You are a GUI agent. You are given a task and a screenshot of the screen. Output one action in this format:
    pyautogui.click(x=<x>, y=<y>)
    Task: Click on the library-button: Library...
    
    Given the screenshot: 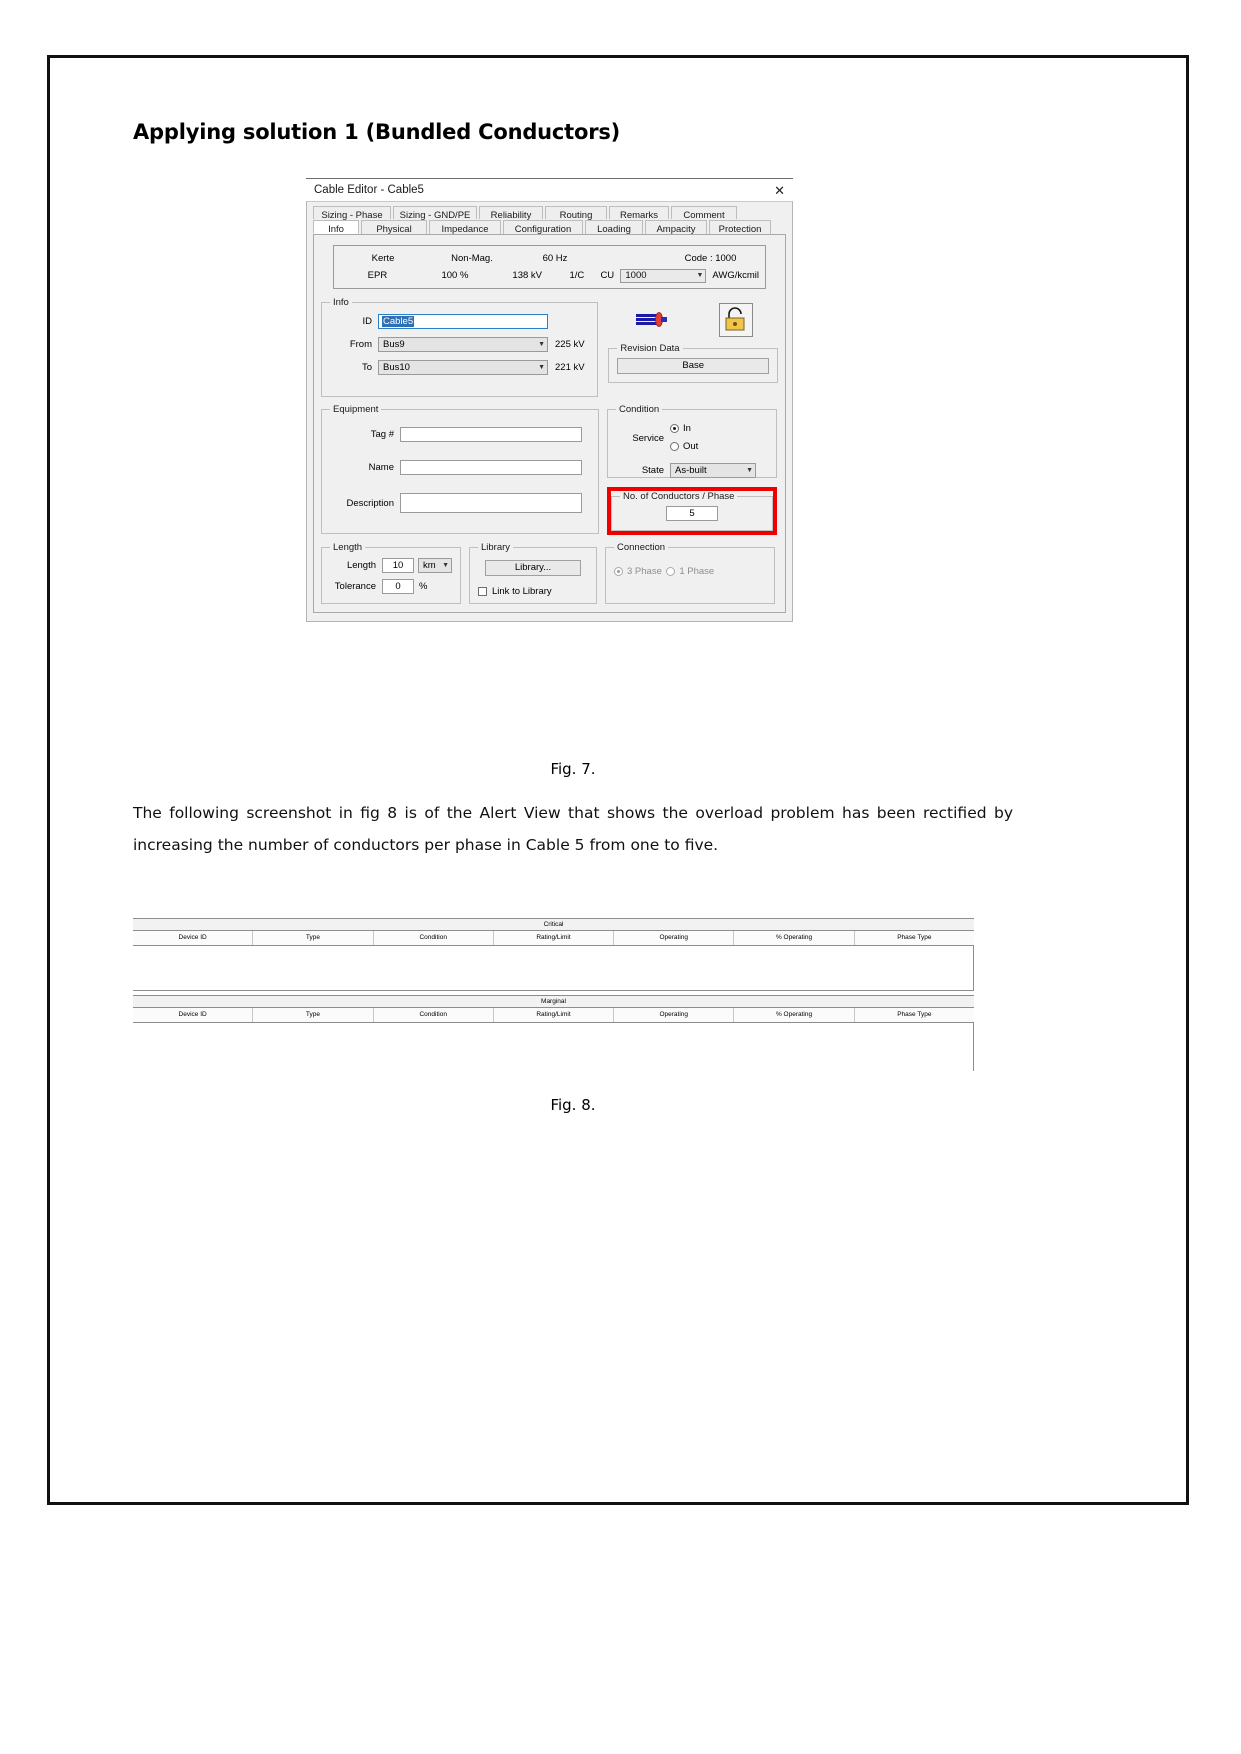 What is the action you would take?
    pyautogui.click(x=533, y=568)
    